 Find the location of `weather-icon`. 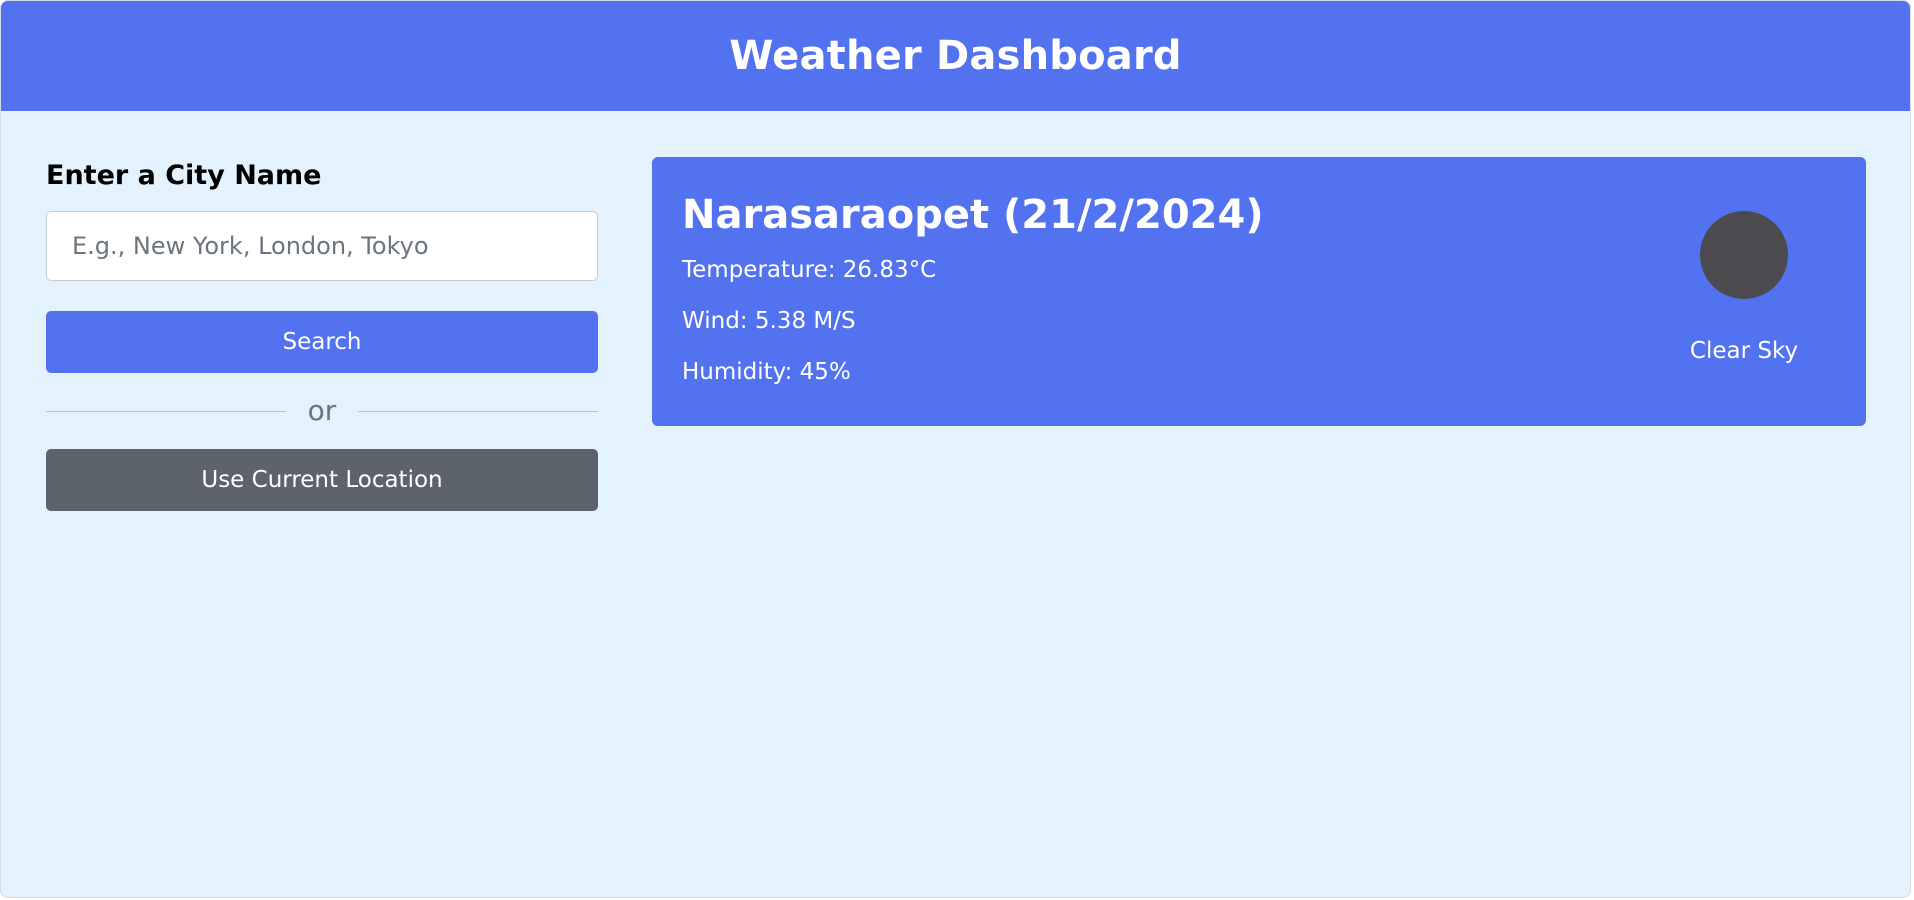

weather-icon is located at coordinates (1744, 255).